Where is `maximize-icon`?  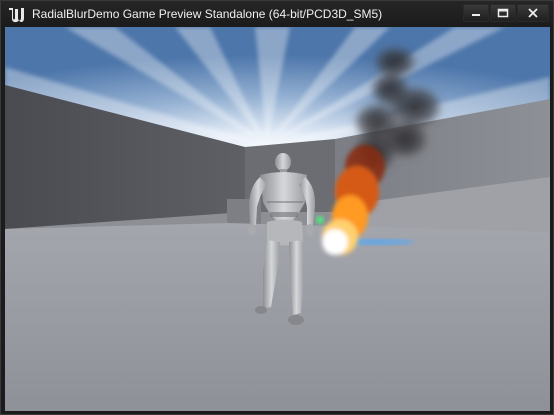 maximize-icon is located at coordinates (503, 13).